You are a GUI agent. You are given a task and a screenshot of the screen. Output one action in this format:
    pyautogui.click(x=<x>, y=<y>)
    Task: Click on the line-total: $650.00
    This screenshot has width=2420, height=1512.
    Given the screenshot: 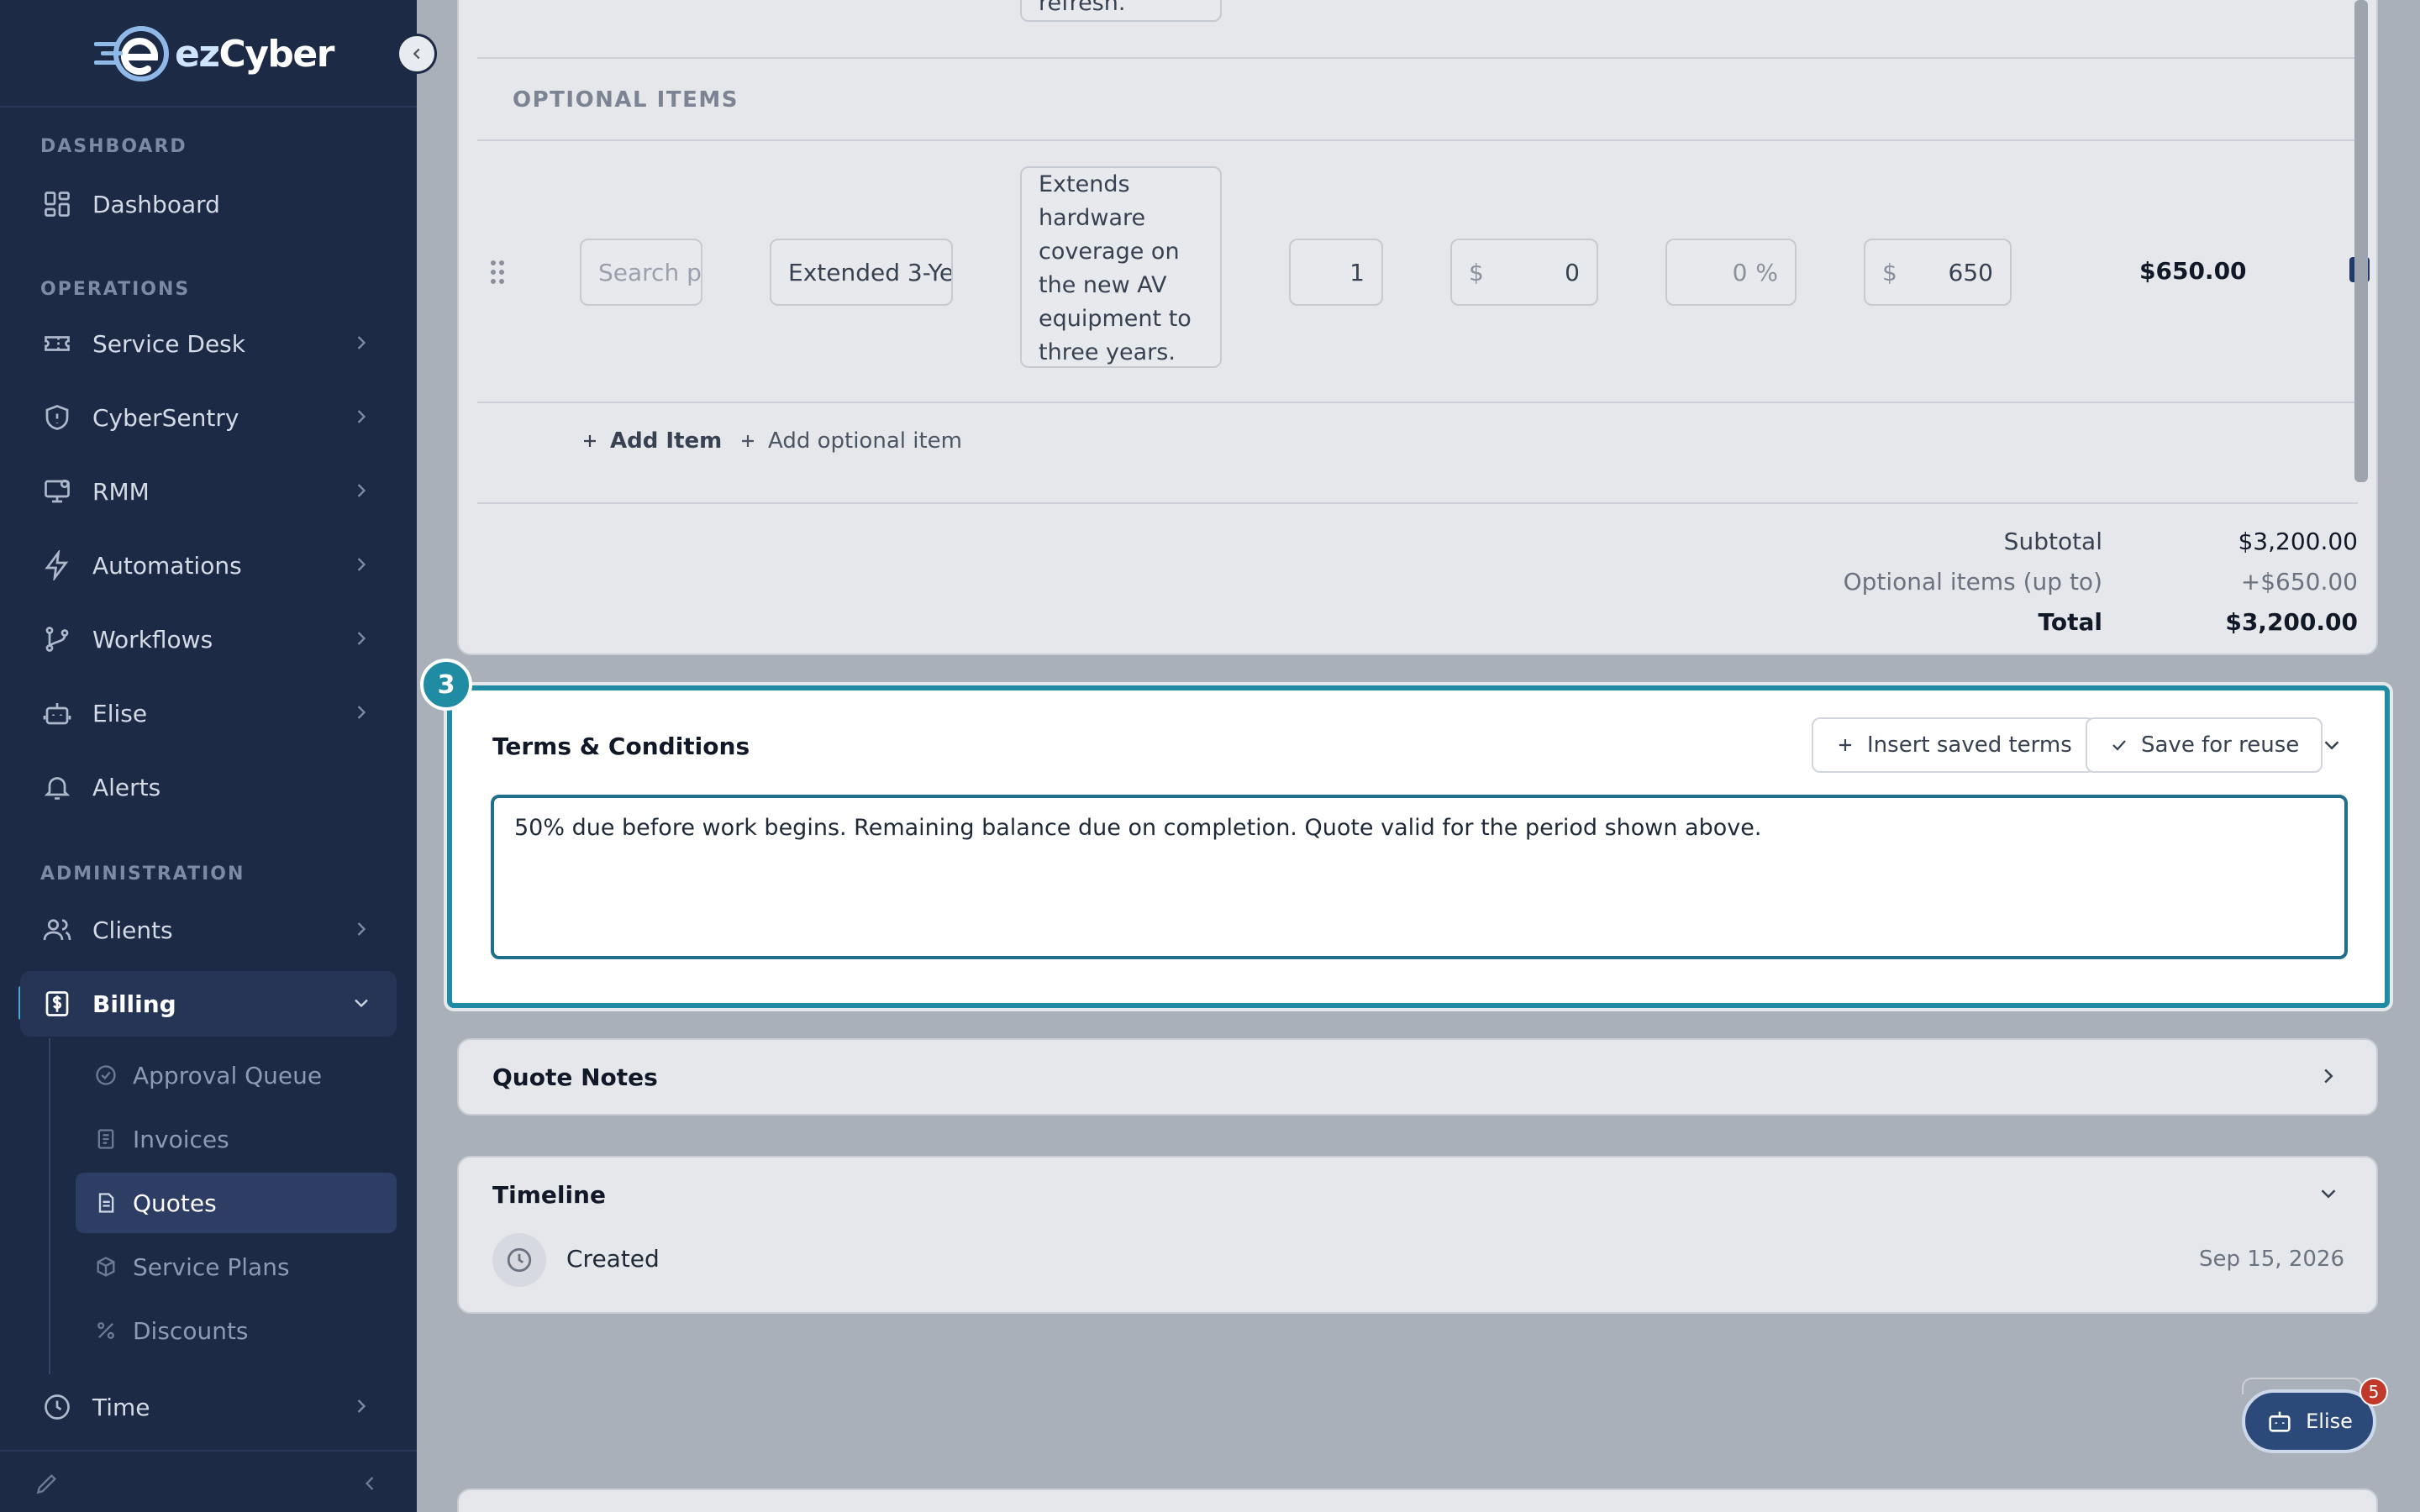 What is the action you would take?
    pyautogui.click(x=2193, y=271)
    